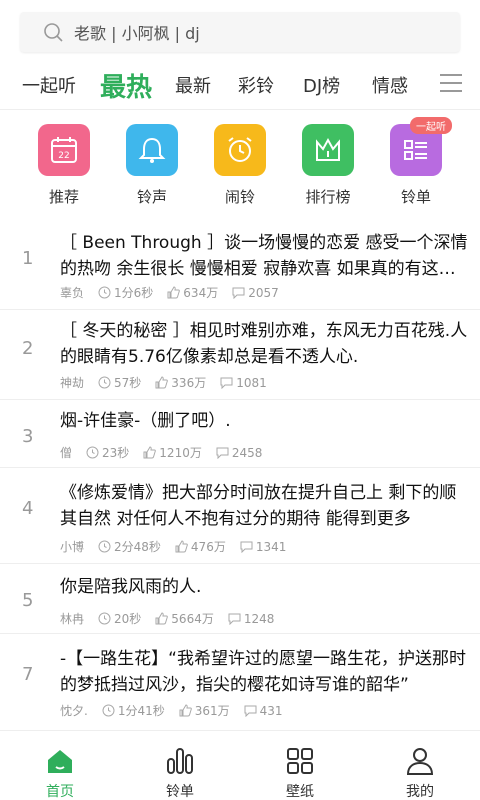  Describe the element at coordinates (420, 761) in the screenshot. I see `person-icon` at that location.